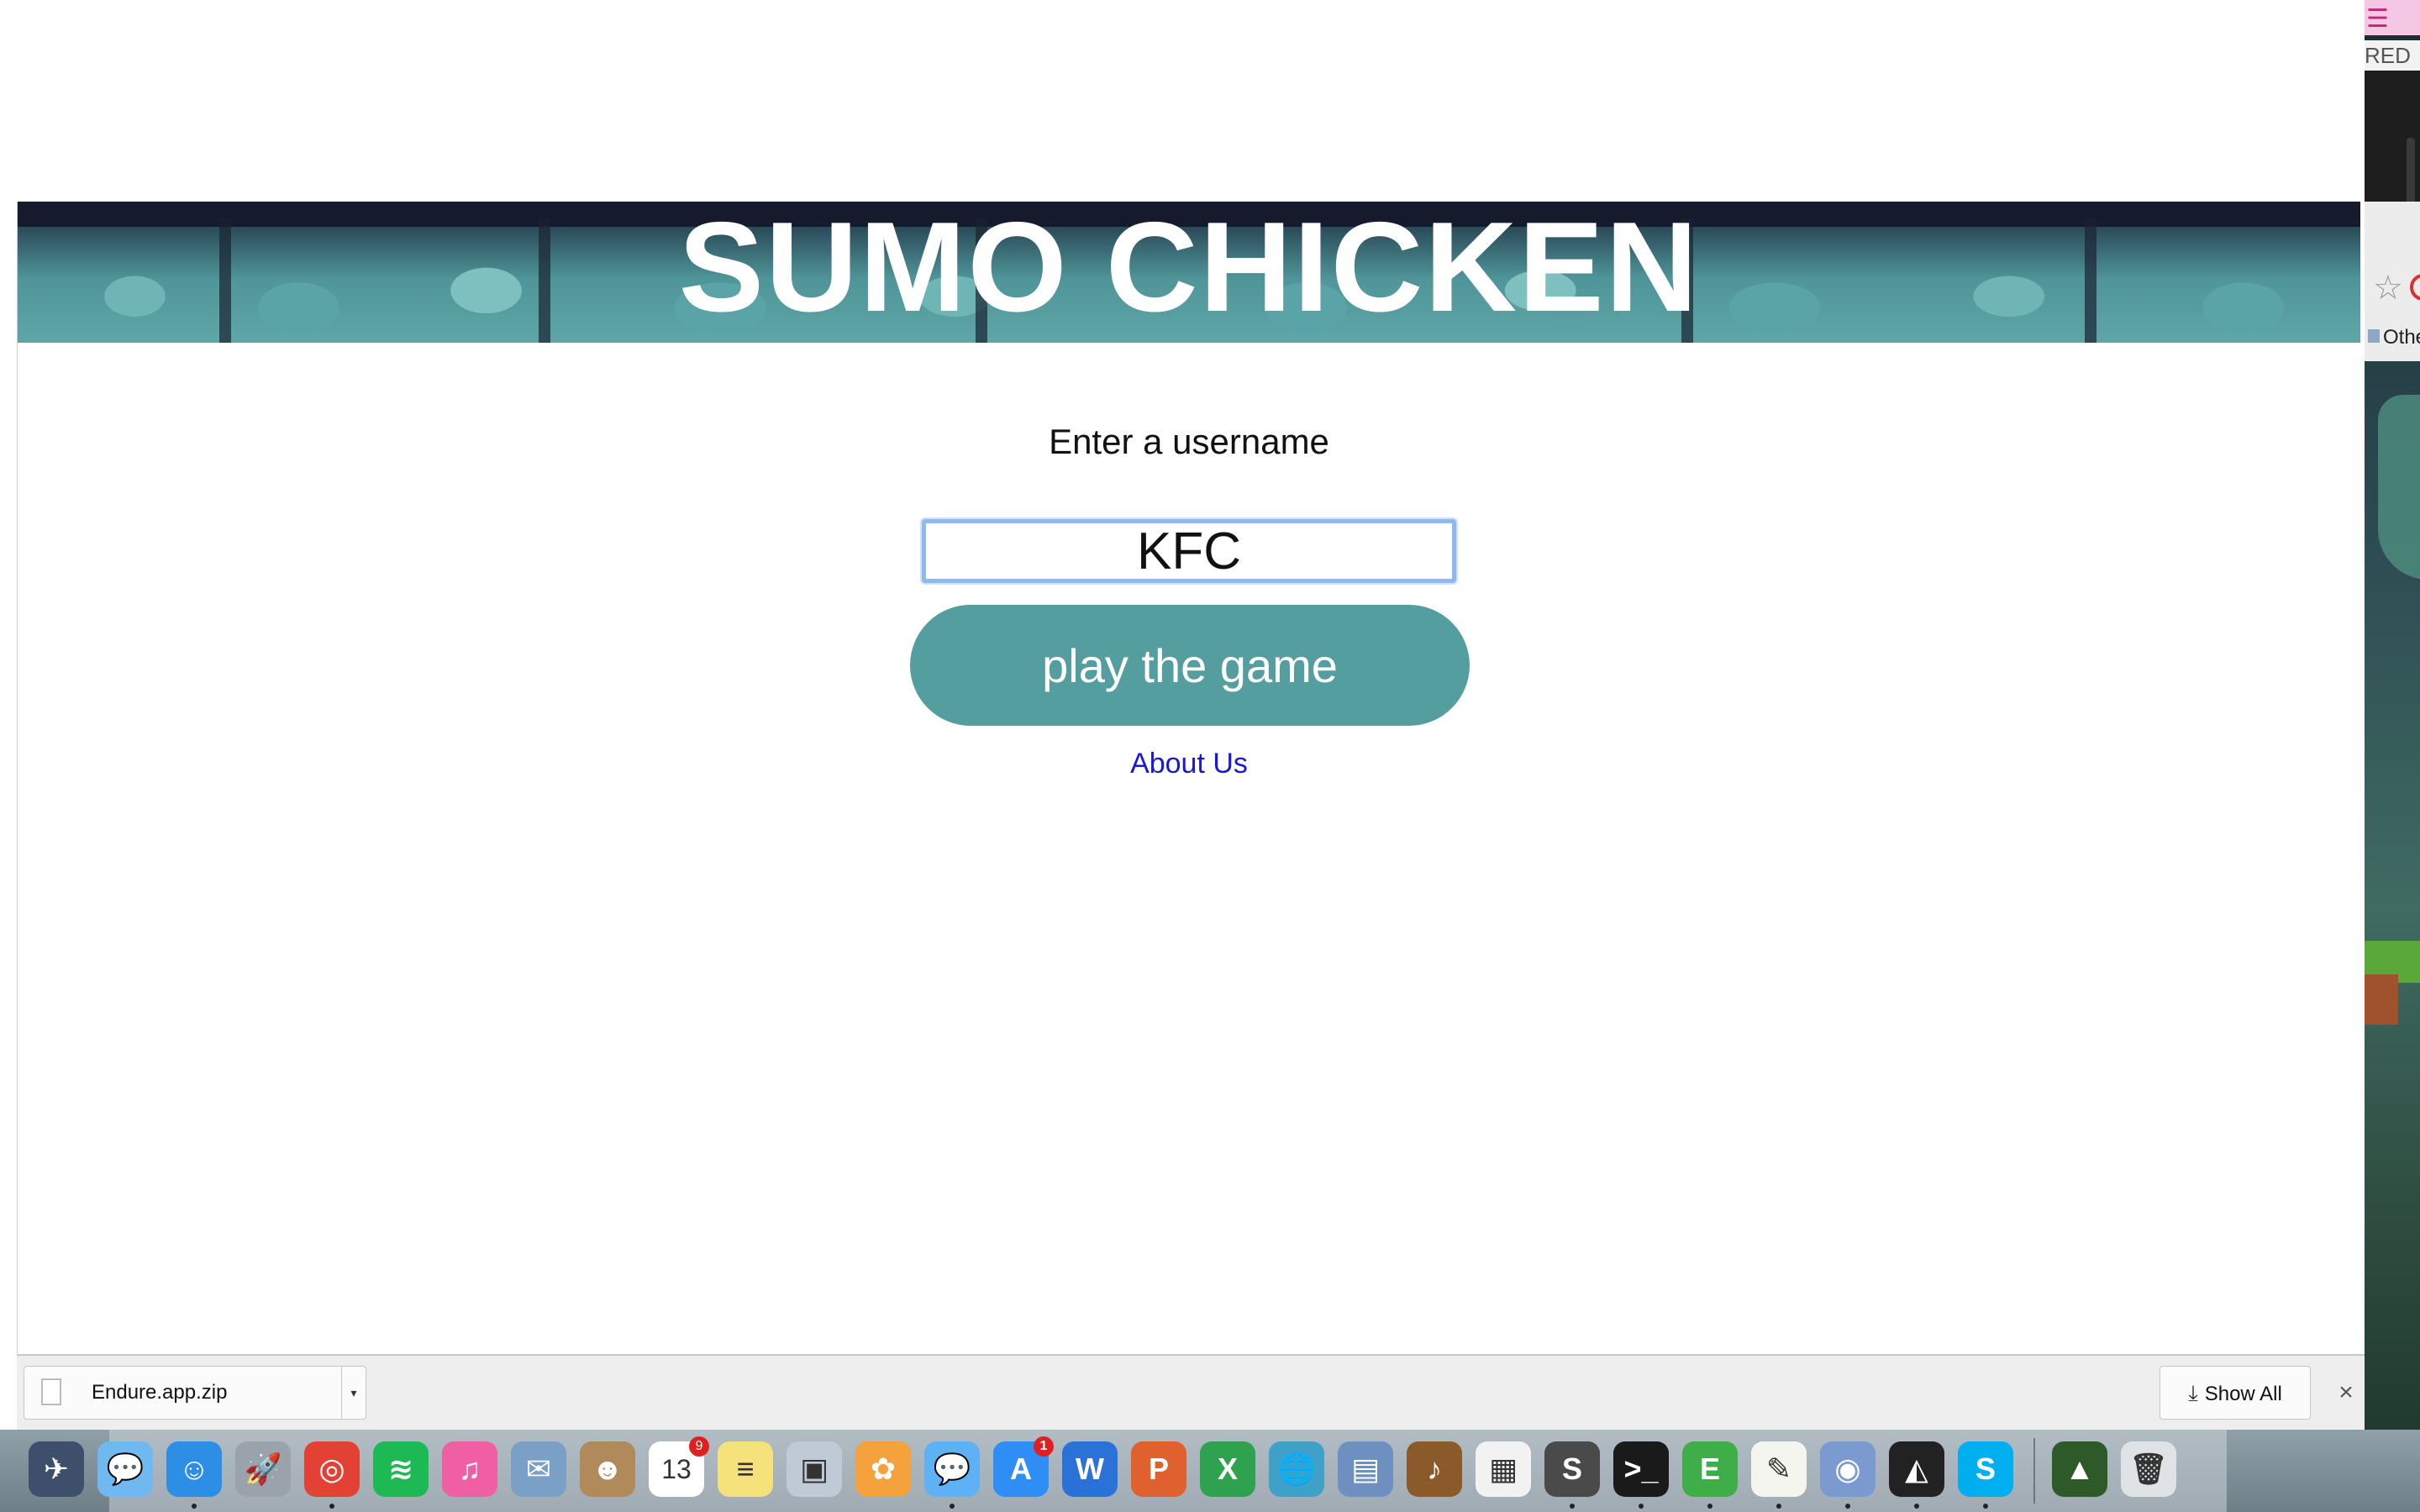  I want to click on finder-icon: ☺, so click(194, 1469).